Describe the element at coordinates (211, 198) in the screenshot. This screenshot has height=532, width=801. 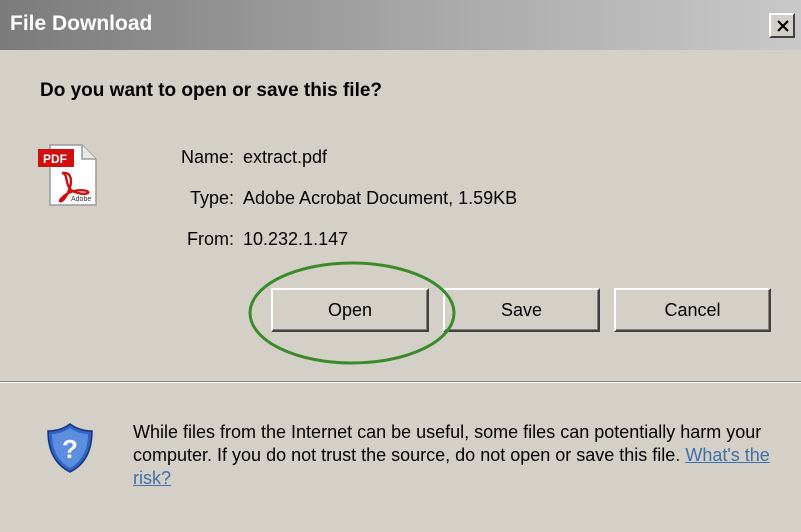
I see `type-label: Type:` at that location.